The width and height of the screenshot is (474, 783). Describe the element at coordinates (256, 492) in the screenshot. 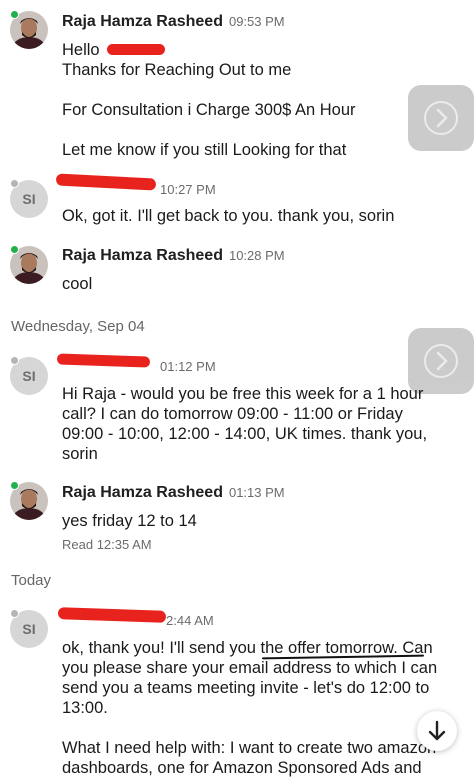

I see `message-time: 01:13 PM` at that location.